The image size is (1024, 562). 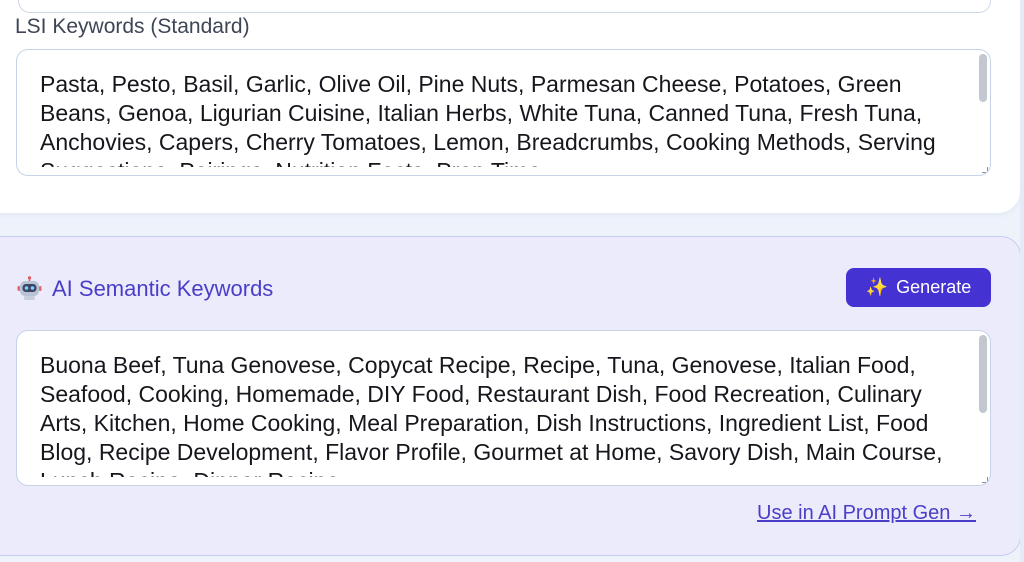 What do you see at coordinates (866, 513) in the screenshot?
I see `use-in-ai-prompt-gen-link: Use in AI Prompt Gen →` at bounding box center [866, 513].